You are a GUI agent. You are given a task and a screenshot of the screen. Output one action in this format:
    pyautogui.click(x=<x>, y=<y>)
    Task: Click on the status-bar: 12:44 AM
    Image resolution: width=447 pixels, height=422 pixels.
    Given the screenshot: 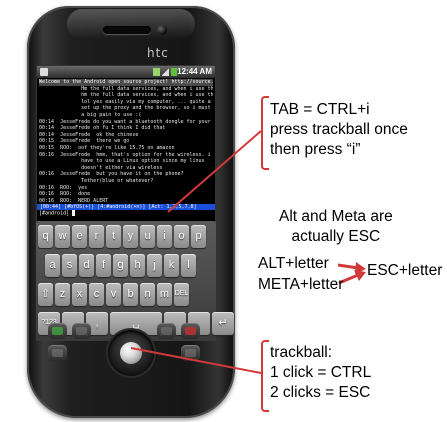 What is the action you would take?
    pyautogui.click(x=126, y=72)
    